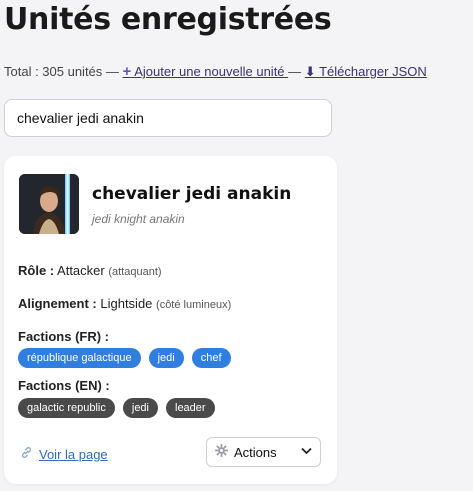 The height and width of the screenshot is (491, 473). Describe the element at coordinates (57, 303) in the screenshot. I see `alignment-label: Alignement :` at that location.